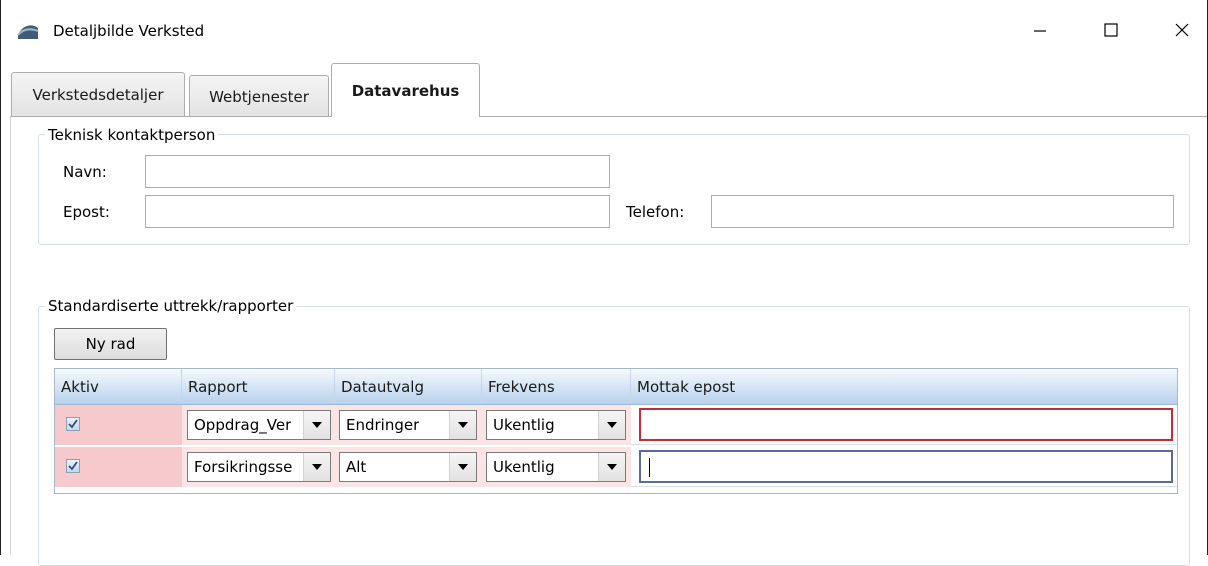  Describe the element at coordinates (110, 344) in the screenshot. I see `new-row-button: Ny rad` at that location.